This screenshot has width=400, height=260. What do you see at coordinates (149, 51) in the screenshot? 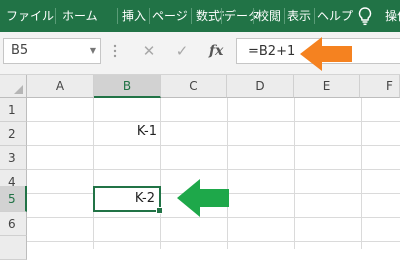
I see `cancel-icon: ✕` at bounding box center [149, 51].